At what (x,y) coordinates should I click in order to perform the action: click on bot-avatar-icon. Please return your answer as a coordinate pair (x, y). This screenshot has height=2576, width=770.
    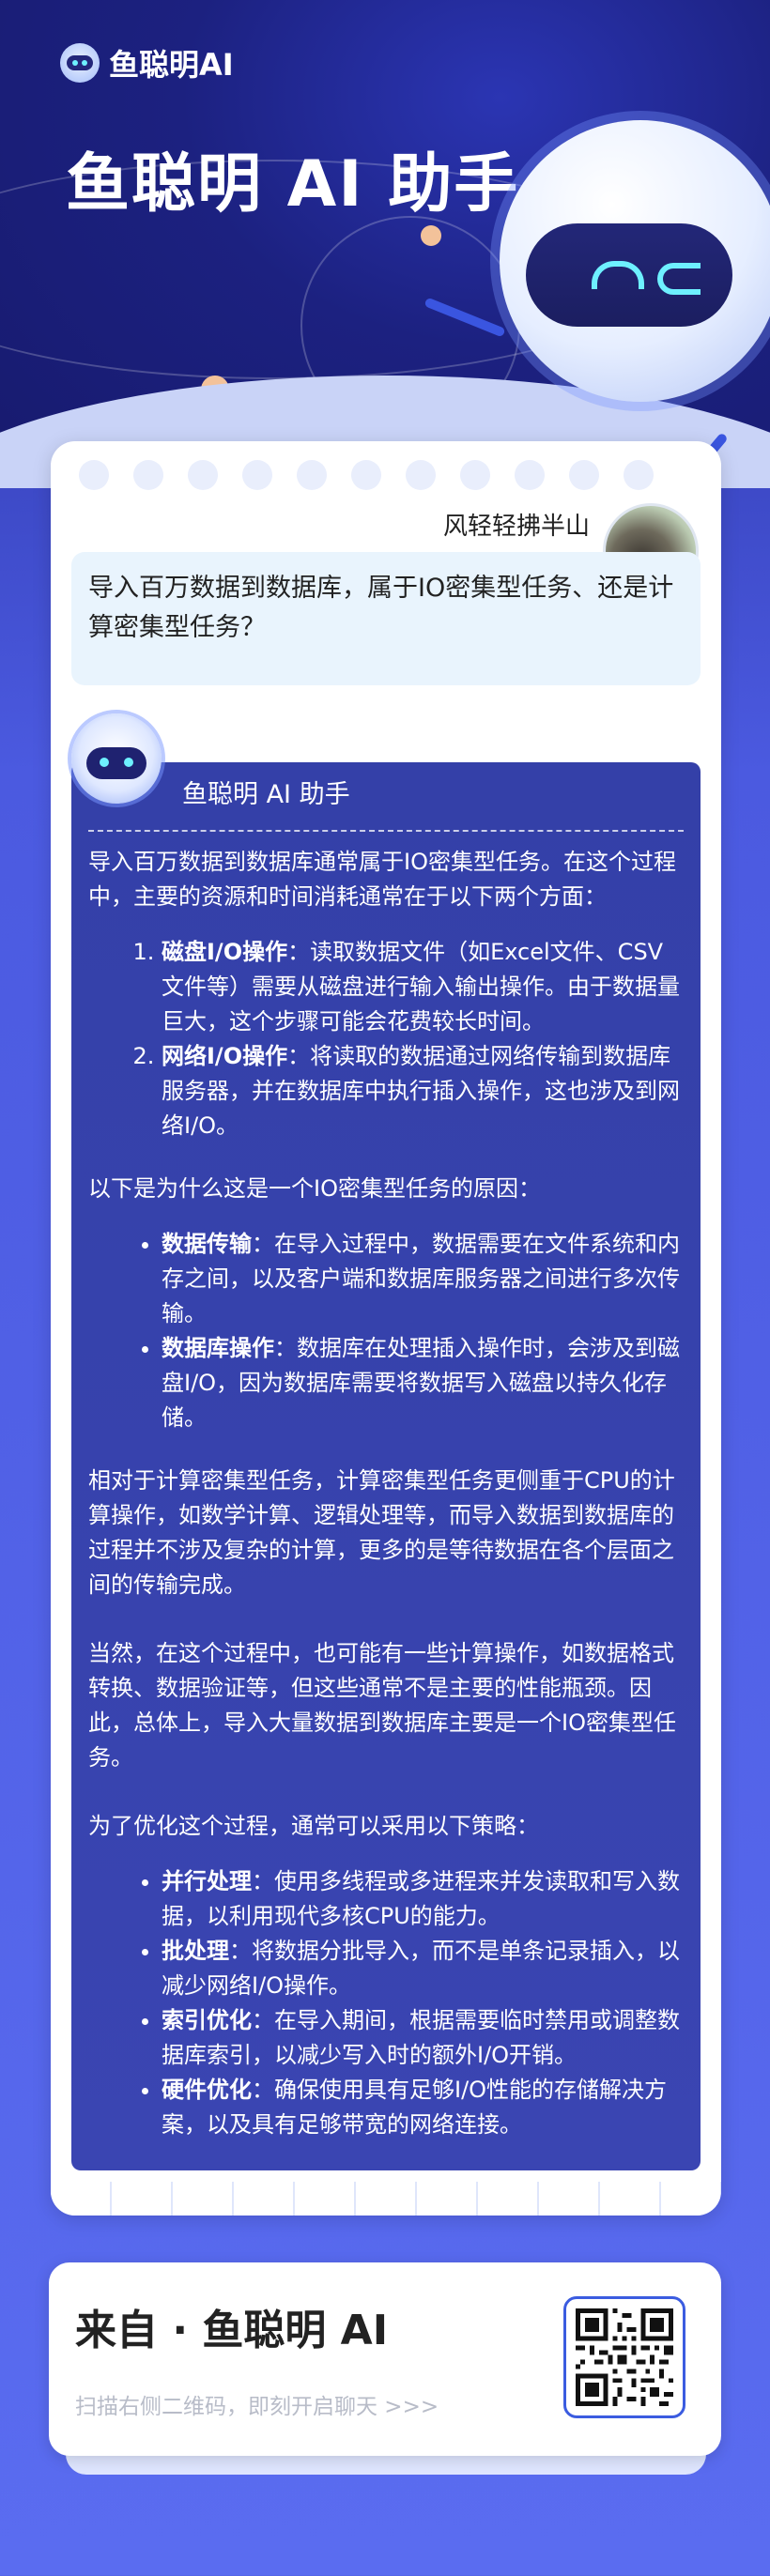
    Looking at the image, I should click on (116, 759).